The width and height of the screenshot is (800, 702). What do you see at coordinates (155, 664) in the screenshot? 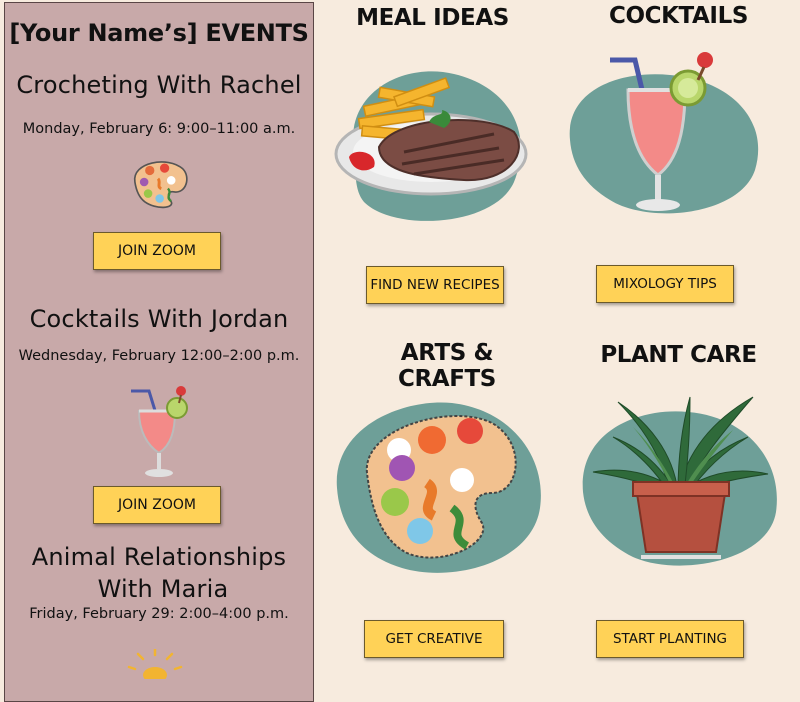
I see `sun-icon` at bounding box center [155, 664].